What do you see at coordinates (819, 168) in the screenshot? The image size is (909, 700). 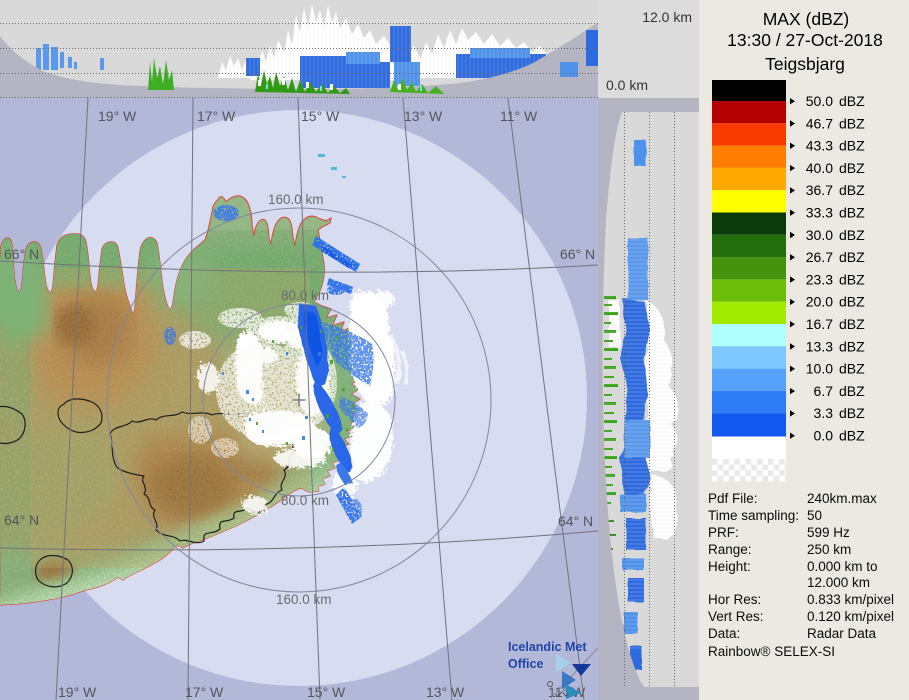 I see `svg-text: 40.0` at bounding box center [819, 168].